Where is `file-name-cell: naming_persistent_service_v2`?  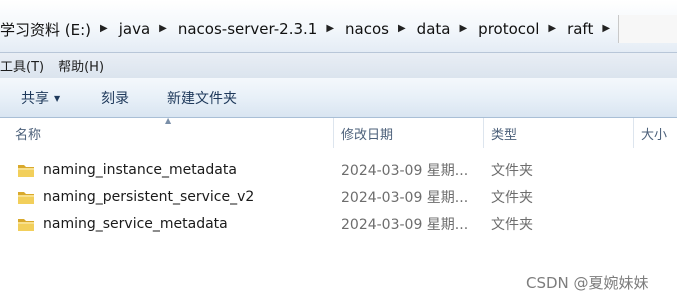
file-name-cell: naming_persistent_service_v2 is located at coordinates (135, 196).